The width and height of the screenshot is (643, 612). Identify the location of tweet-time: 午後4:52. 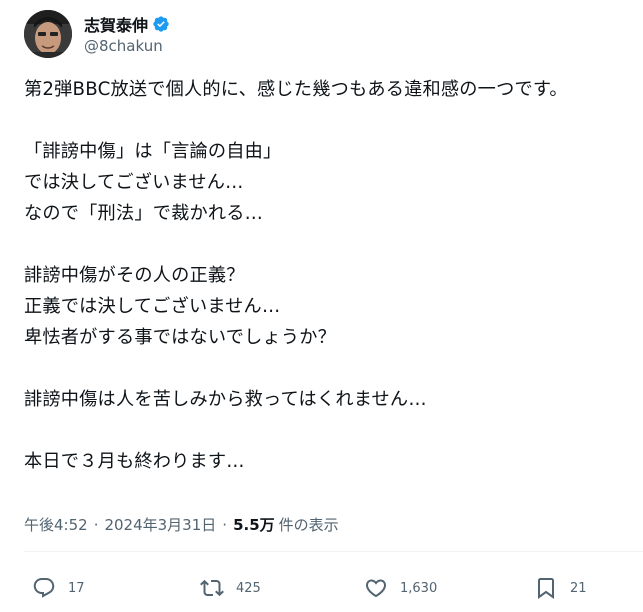
(56, 524).